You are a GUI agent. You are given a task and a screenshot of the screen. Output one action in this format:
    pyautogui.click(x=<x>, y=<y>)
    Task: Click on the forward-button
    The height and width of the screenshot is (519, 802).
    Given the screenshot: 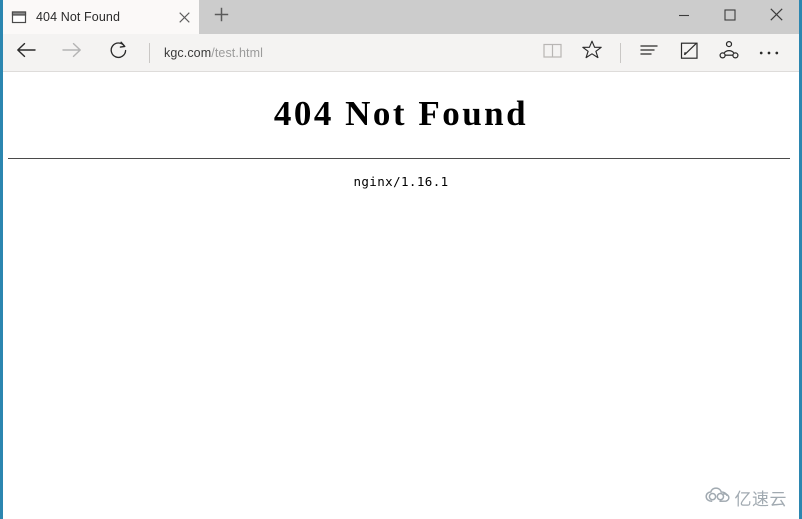 What is the action you would take?
    pyautogui.click(x=72, y=53)
    